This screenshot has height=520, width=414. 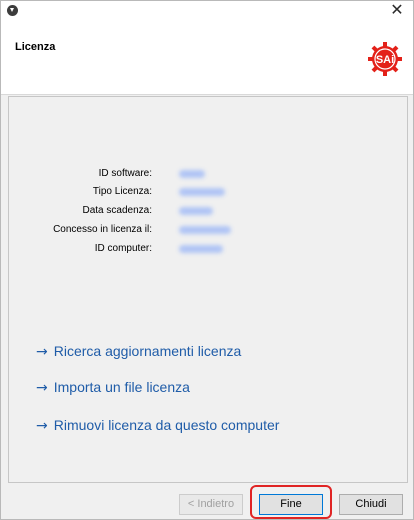 I want to click on info-row-expiry-date: Data scadenza:, so click(x=208, y=211).